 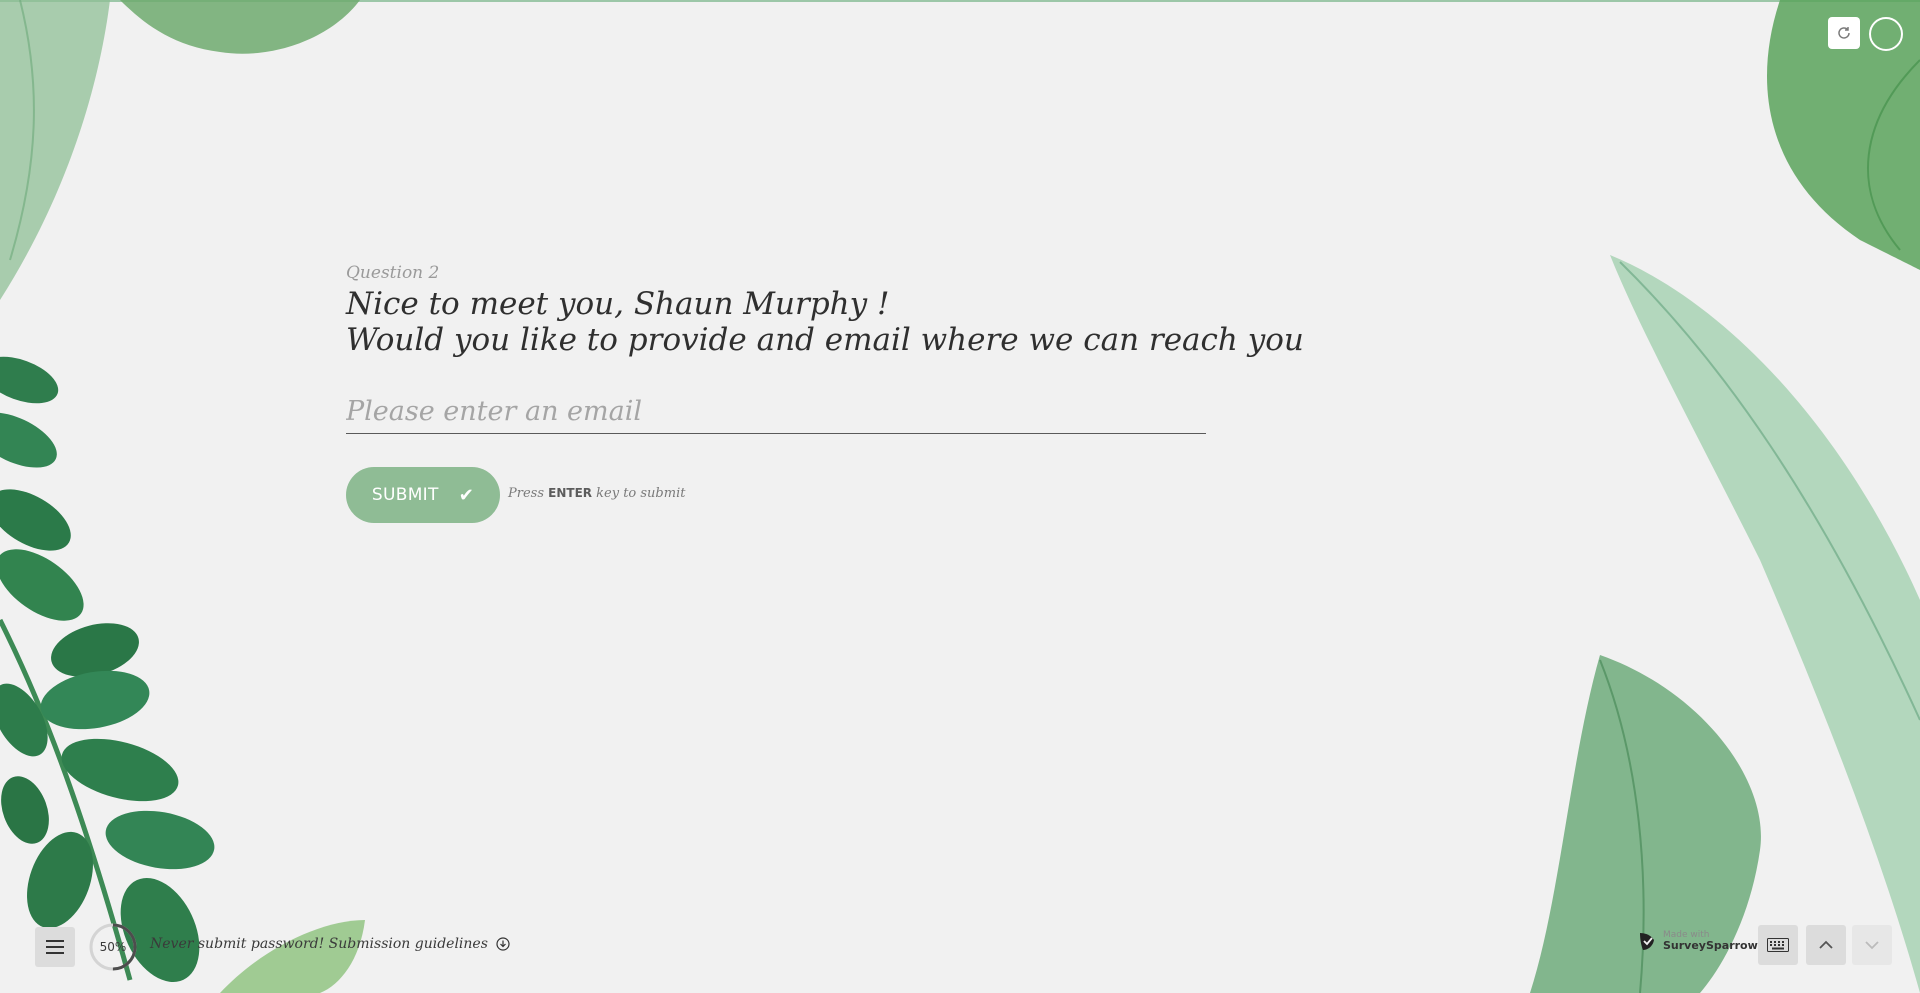 What do you see at coordinates (618, 304) in the screenshot?
I see `question-title-line1: Nice to meet you, Shaun Murphy !` at bounding box center [618, 304].